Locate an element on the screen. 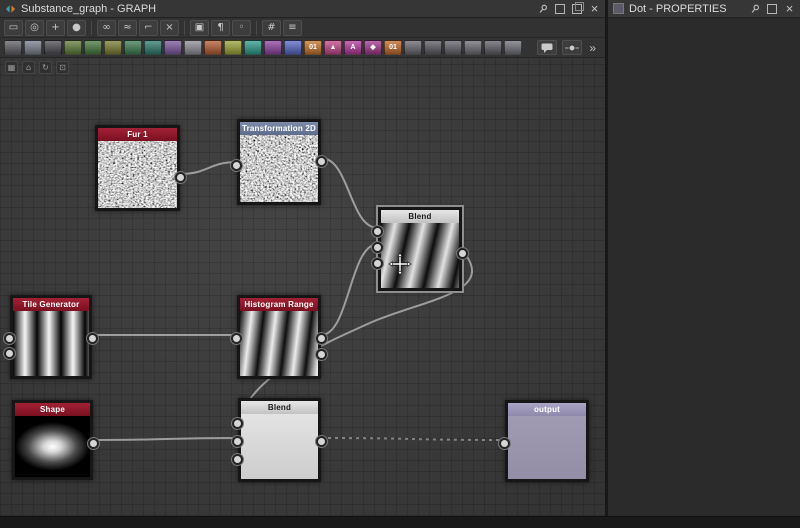 This screenshot has height=528, width=800. canvas-view-tools: ▦ ⌂ ↻ ⊡ is located at coordinates (37, 67).